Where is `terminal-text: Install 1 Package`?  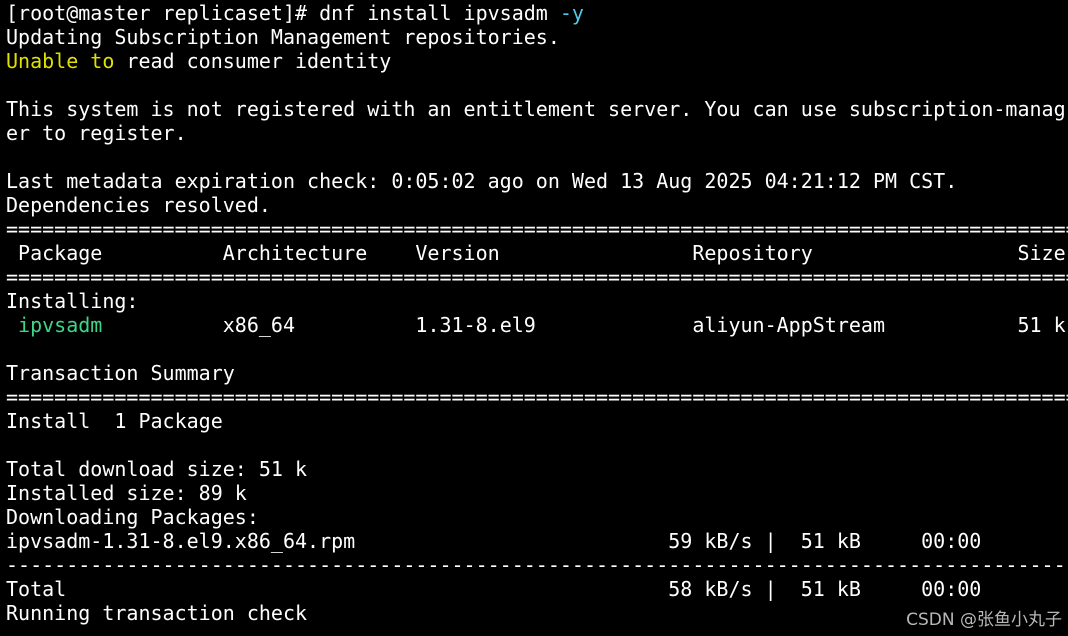 terminal-text: Install 1 Package is located at coordinates (114, 421).